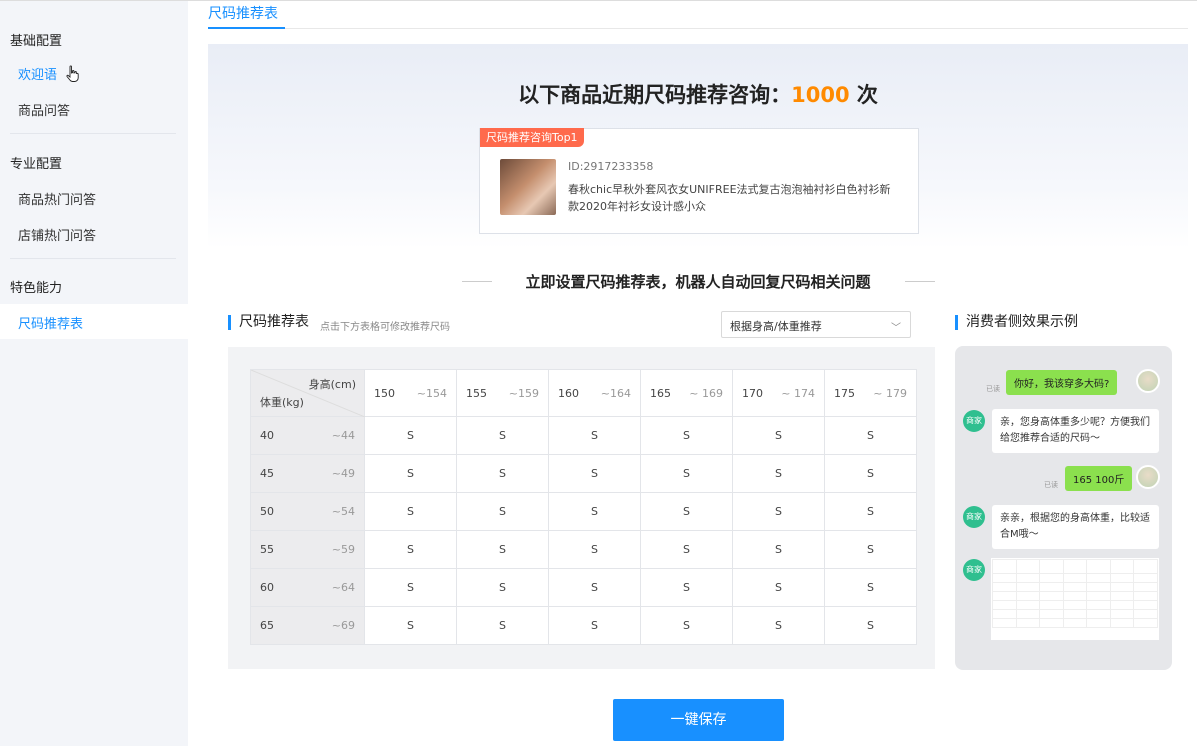  Describe the element at coordinates (51, 324) in the screenshot. I see `sidebar-item-label: 尺码推荐表` at that location.